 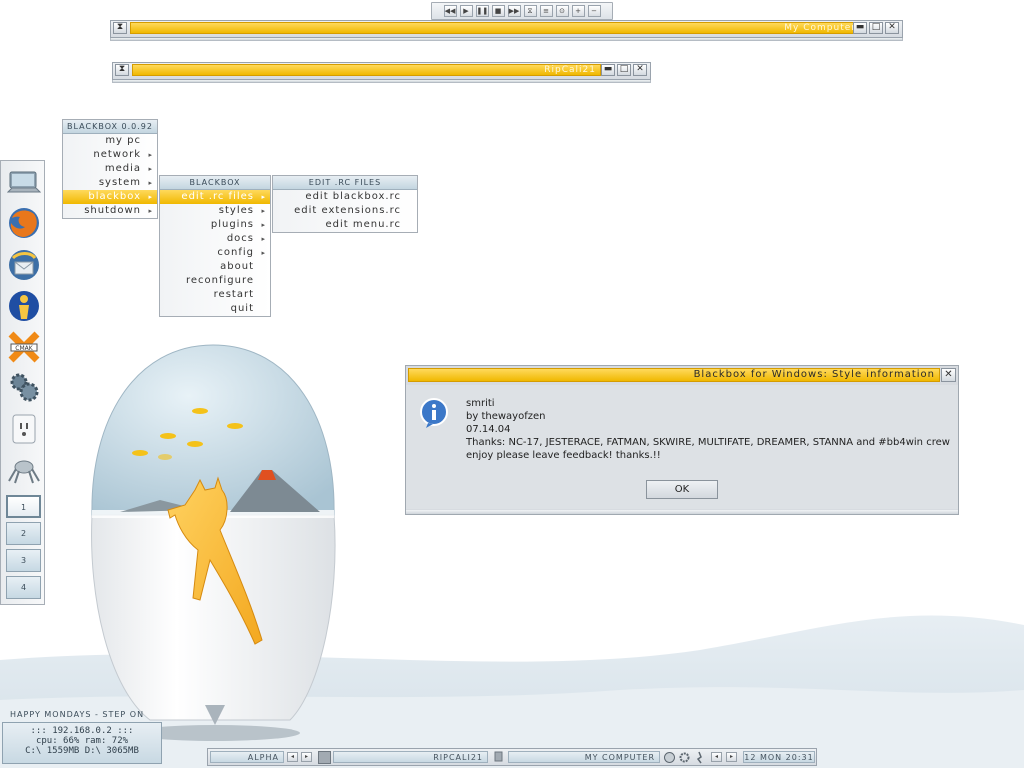 I want to click on spider-icon, so click(x=23, y=469).